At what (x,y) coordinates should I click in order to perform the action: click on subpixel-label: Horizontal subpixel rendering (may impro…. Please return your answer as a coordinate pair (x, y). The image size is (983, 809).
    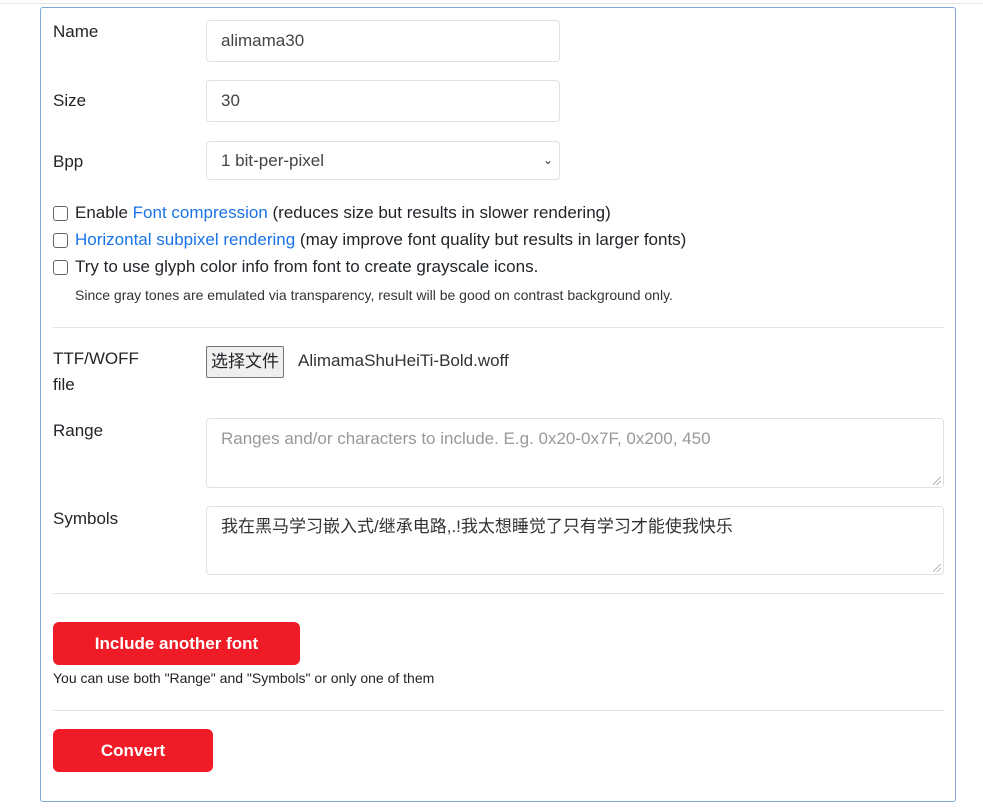
    Looking at the image, I should click on (380, 240).